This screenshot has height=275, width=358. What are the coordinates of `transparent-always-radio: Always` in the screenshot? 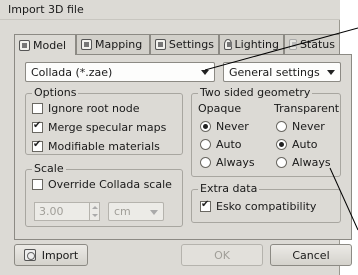 It's located at (303, 162).